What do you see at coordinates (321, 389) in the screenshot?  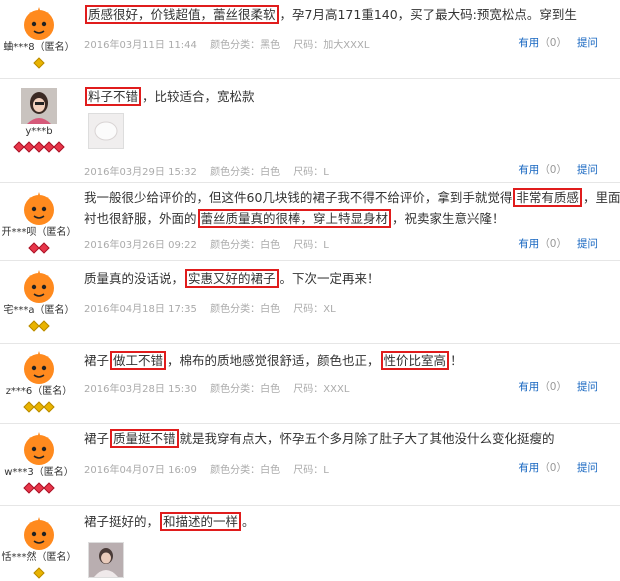 I see `review-size: 尺码：XXXL` at bounding box center [321, 389].